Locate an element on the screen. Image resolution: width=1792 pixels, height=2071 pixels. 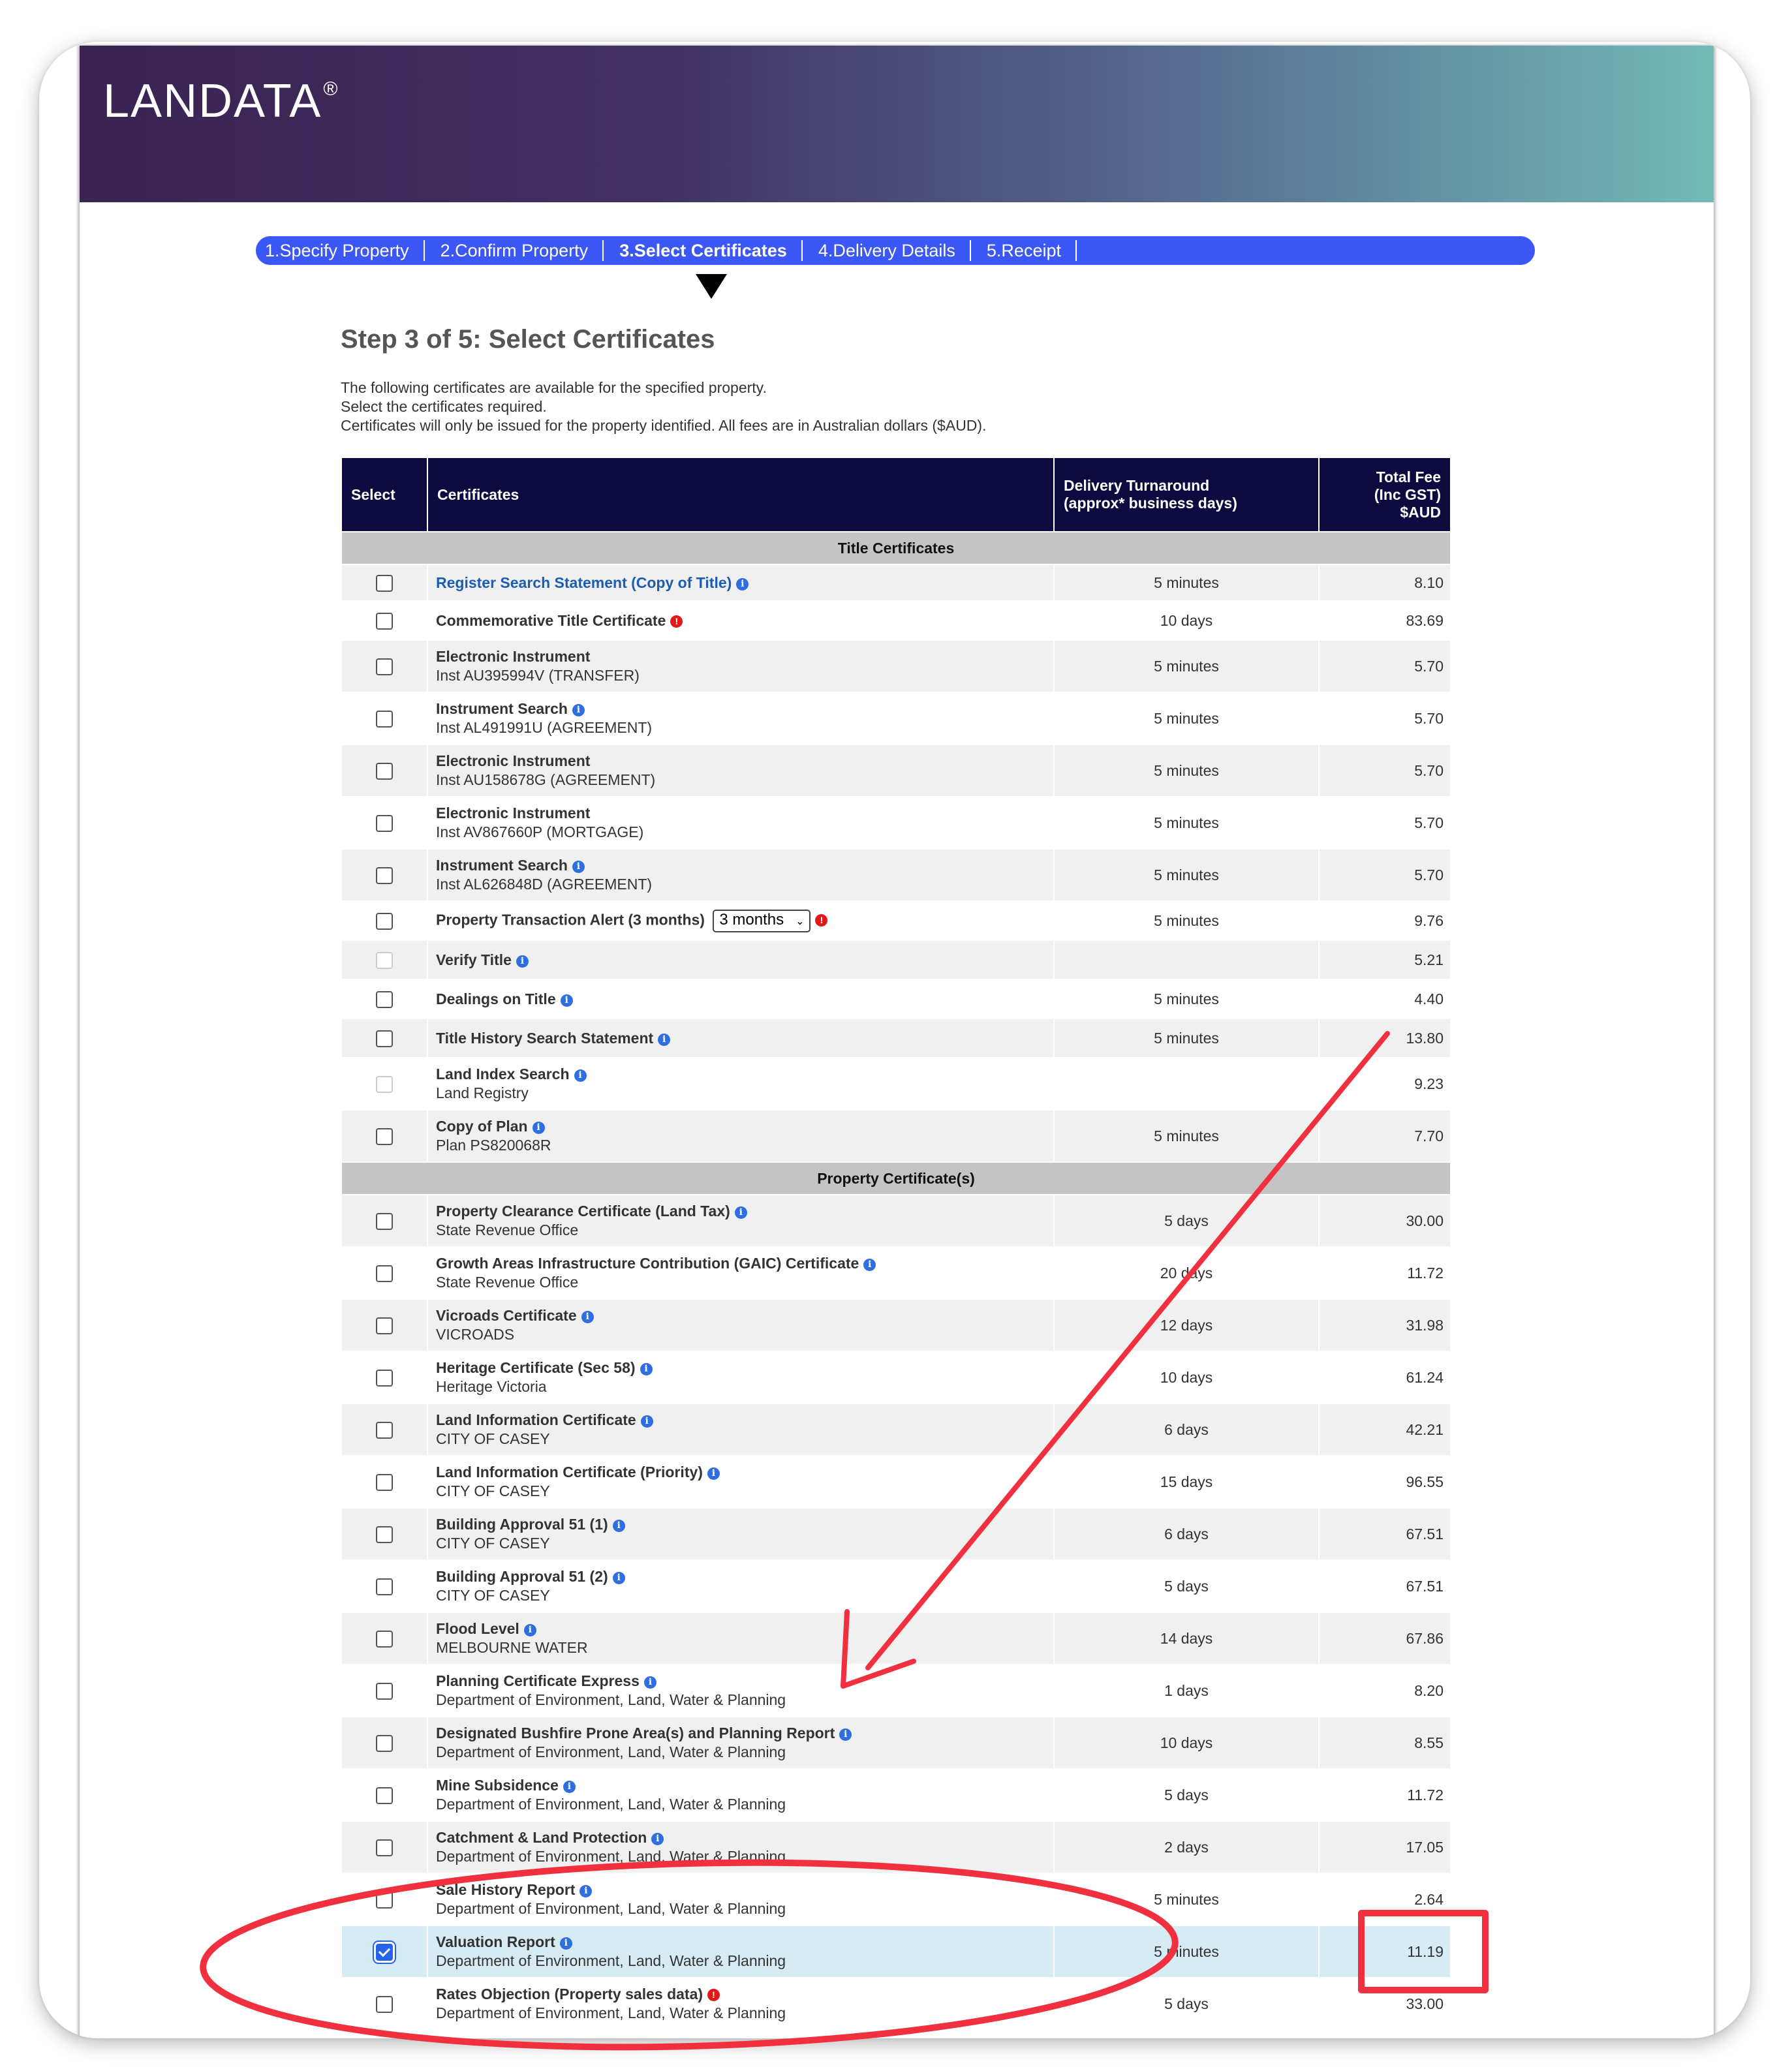
delivery-turnaround is located at coordinates (1186, 960).